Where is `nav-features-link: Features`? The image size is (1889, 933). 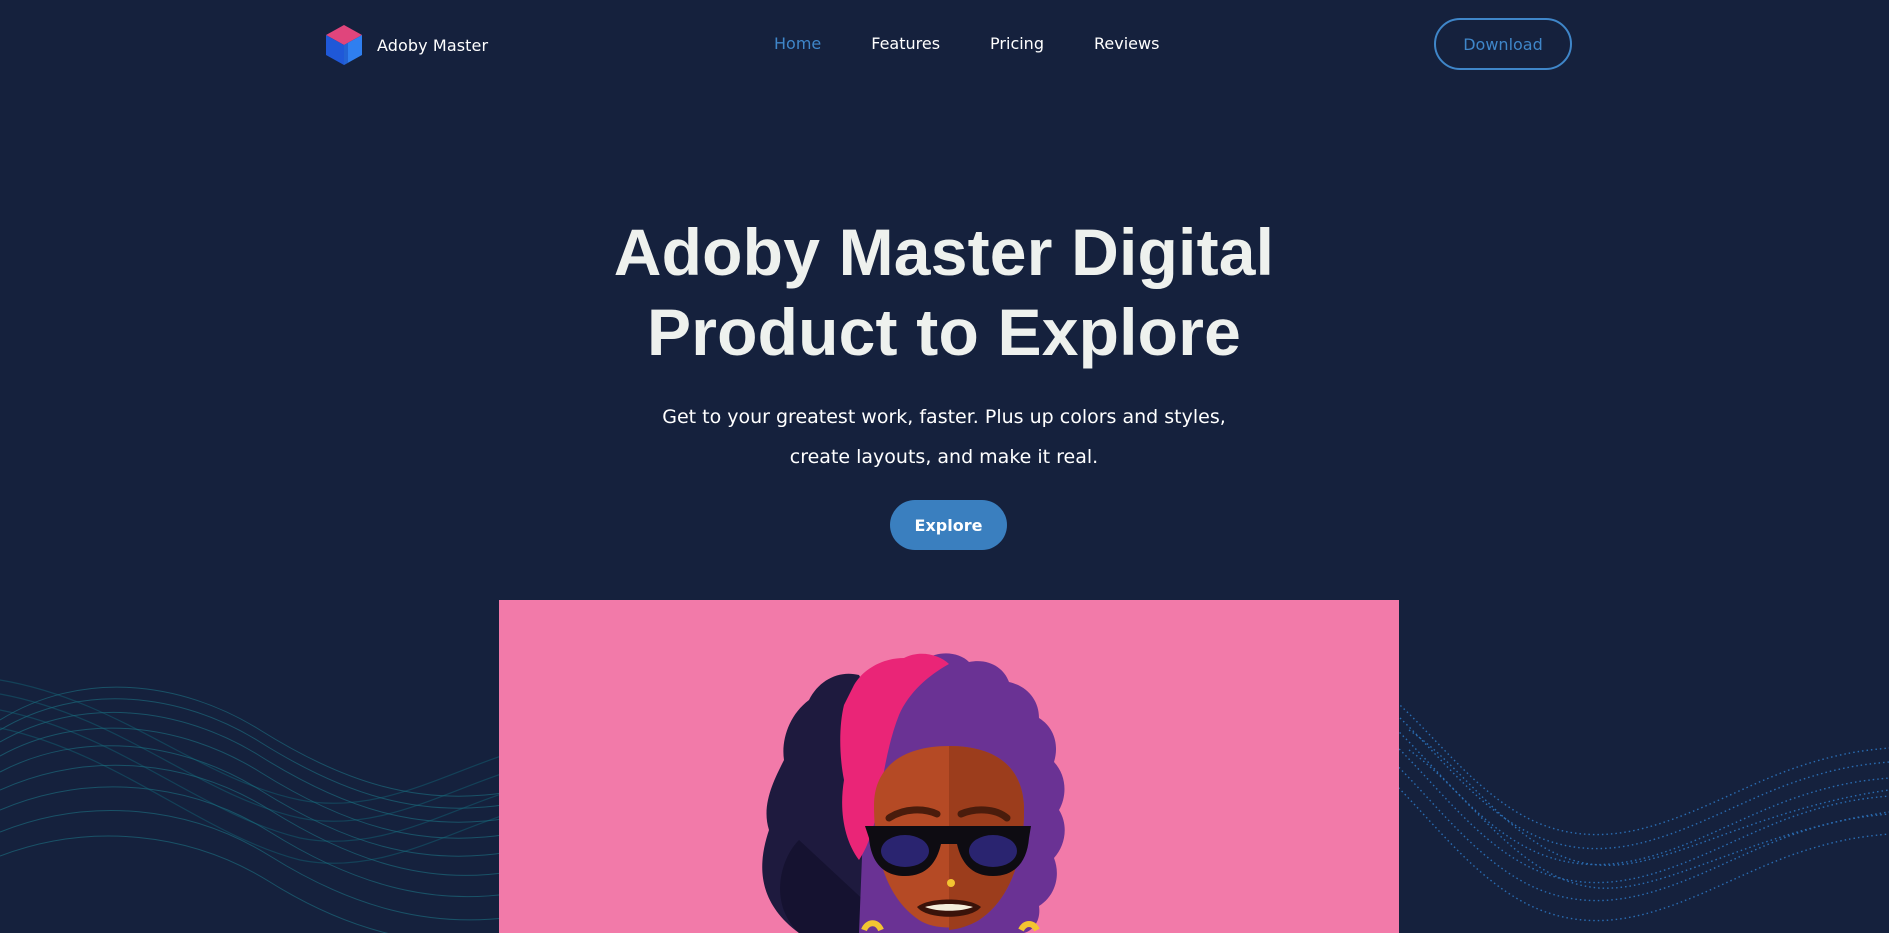
nav-features-link: Features is located at coordinates (905, 44).